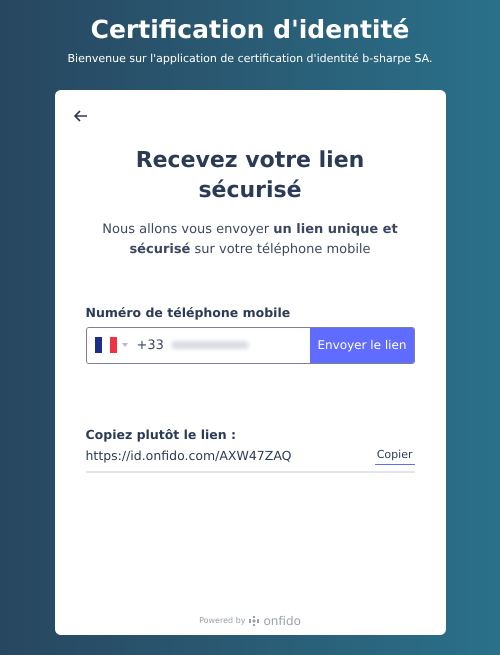 The height and width of the screenshot is (655, 500). Describe the element at coordinates (282, 621) in the screenshot. I see `brand-name: onfido` at that location.